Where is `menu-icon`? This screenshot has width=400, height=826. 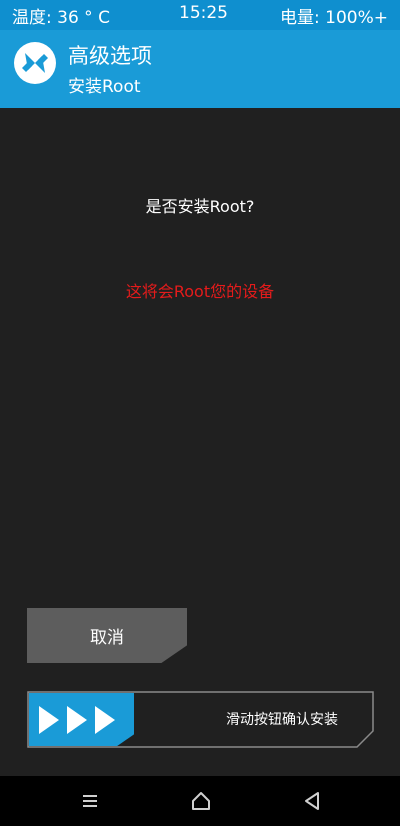 menu-icon is located at coordinates (90, 801).